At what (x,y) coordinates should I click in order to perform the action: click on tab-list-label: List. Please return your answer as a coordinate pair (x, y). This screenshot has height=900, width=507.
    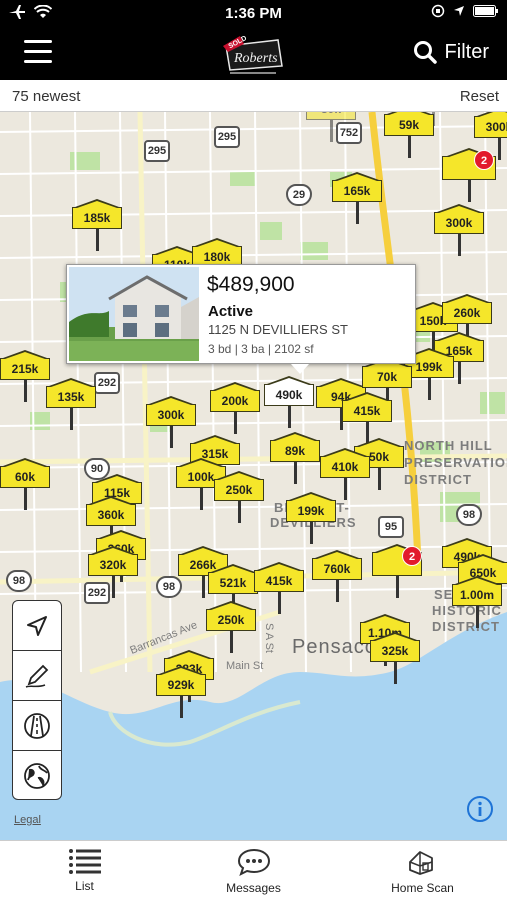
    Looking at the image, I should click on (84, 886).